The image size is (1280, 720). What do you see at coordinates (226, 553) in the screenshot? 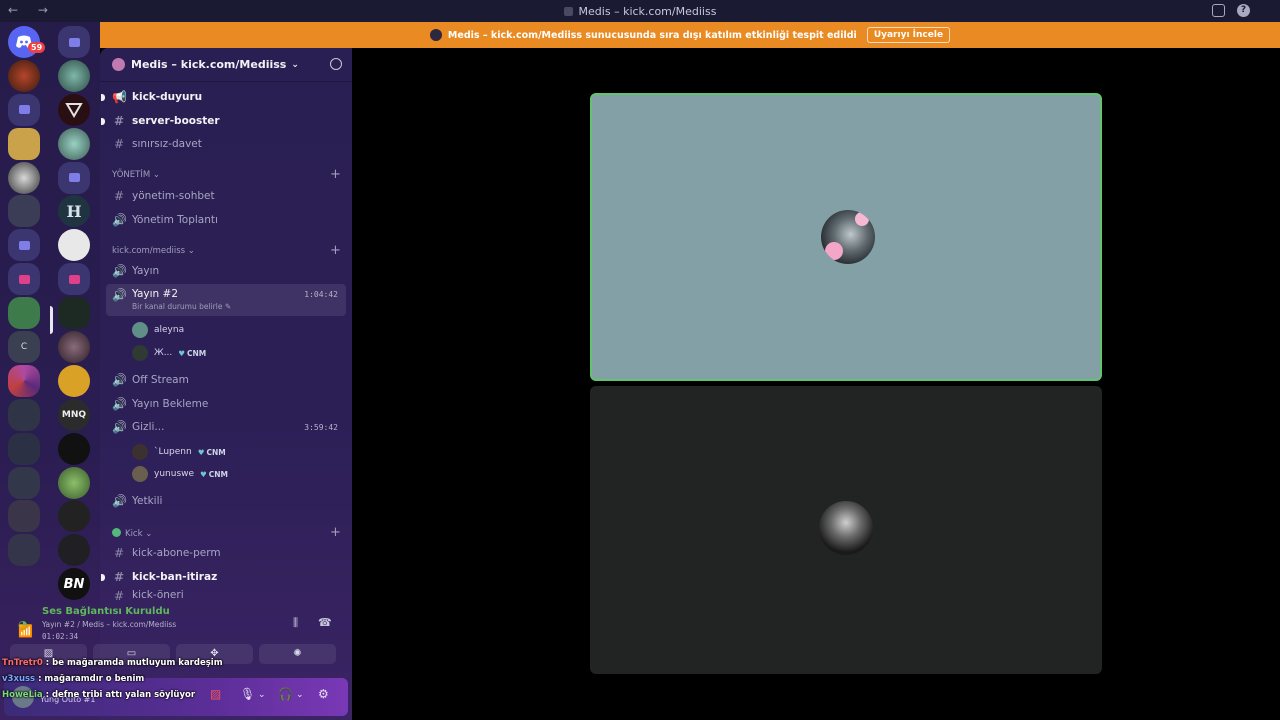
I see `channel-kick-abone-perm: # kick-abone-perm` at bounding box center [226, 553].